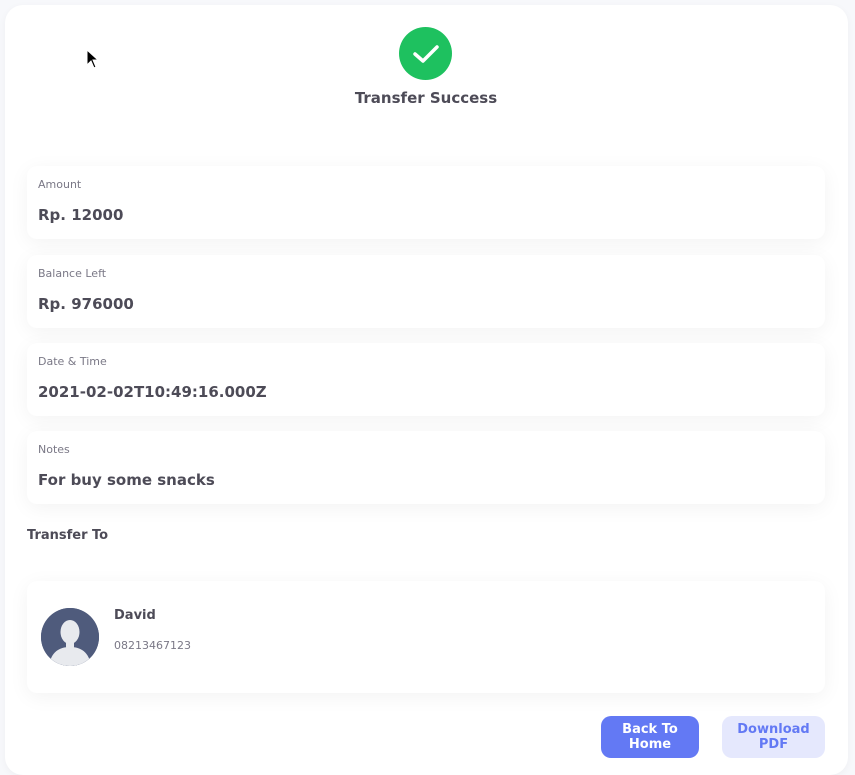  I want to click on receiver-name: David, so click(135, 615).